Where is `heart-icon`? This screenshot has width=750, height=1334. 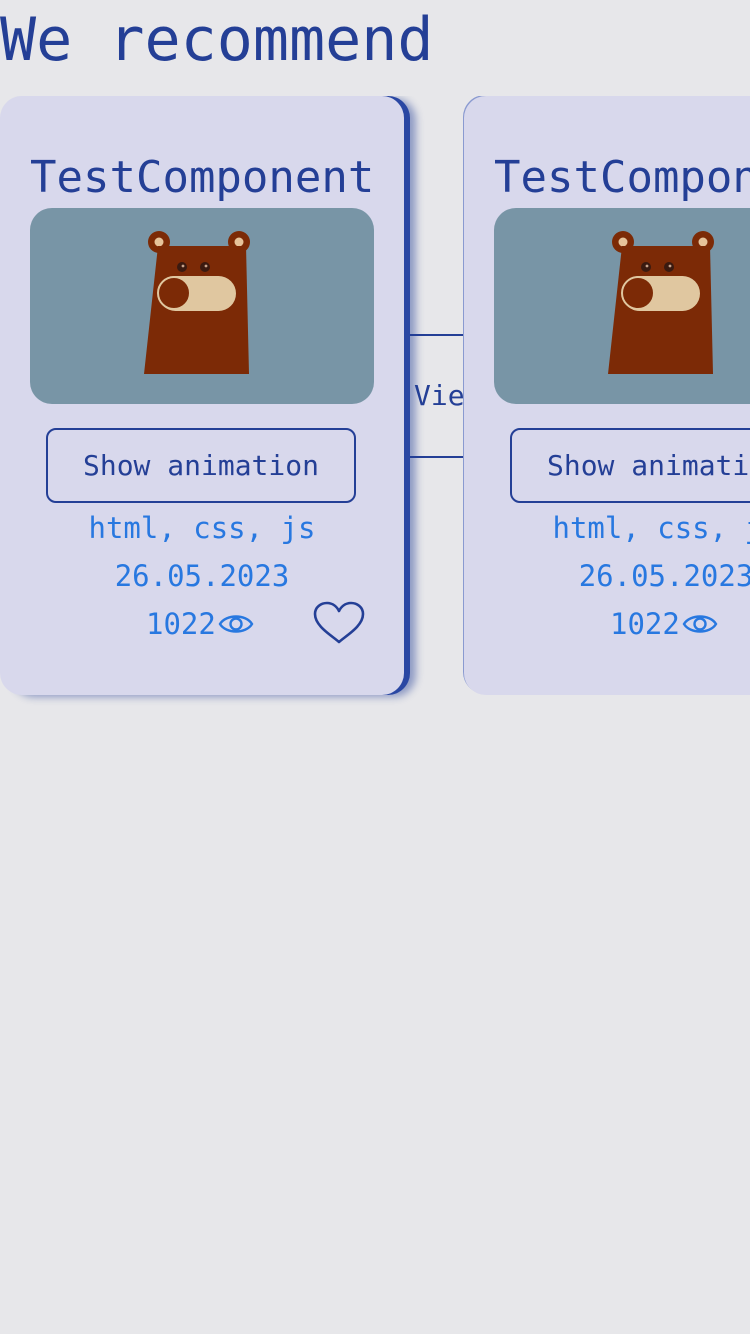
heart-icon is located at coordinates (339, 623).